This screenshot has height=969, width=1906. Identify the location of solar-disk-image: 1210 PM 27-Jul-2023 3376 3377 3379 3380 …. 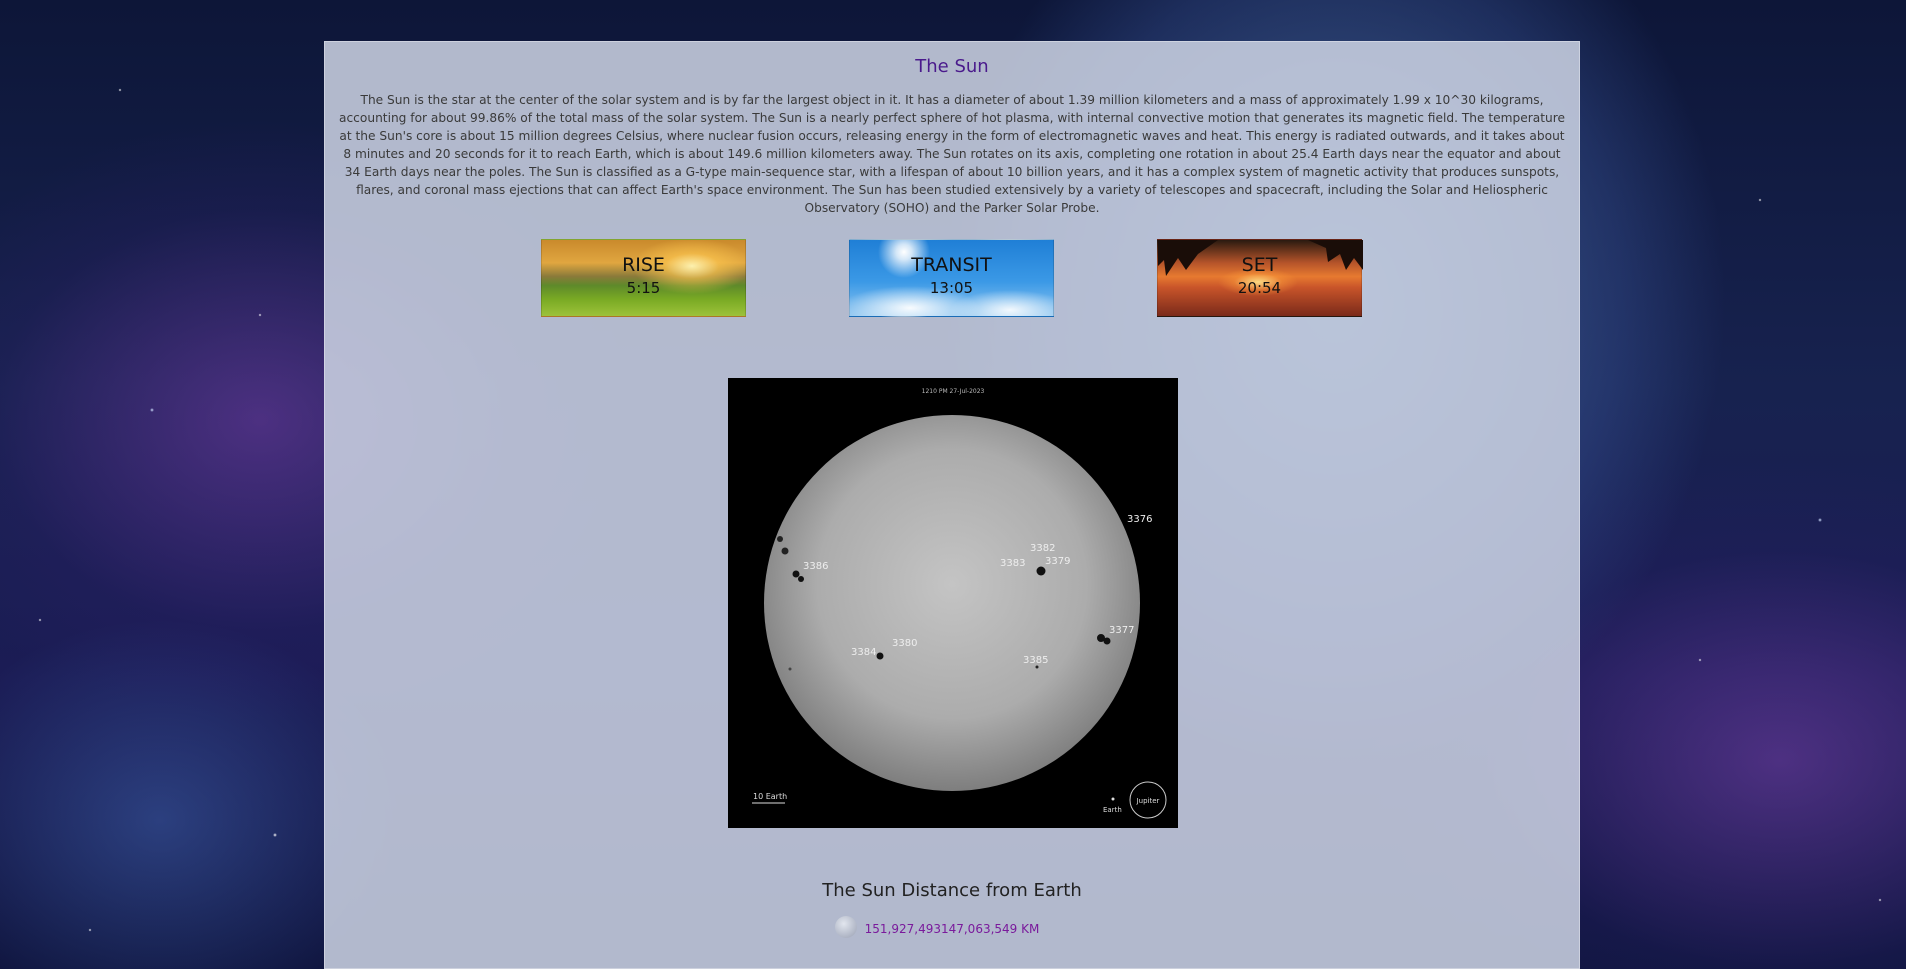
(953, 603).